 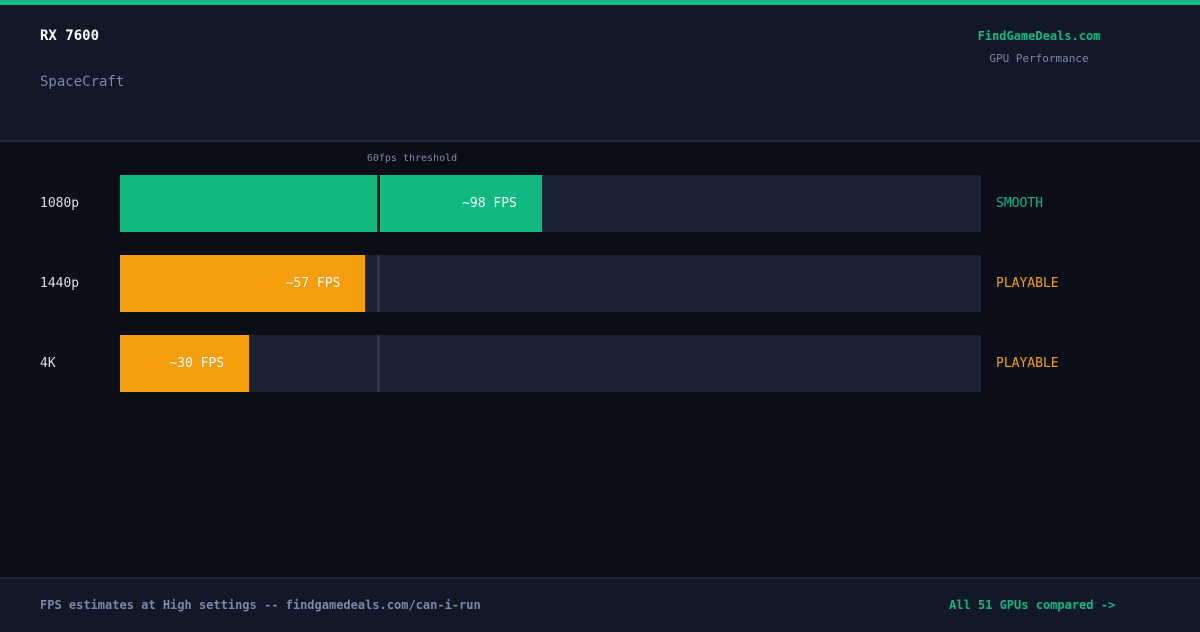 I want to click on fps-value-label: ~30 FPS, so click(x=197, y=363).